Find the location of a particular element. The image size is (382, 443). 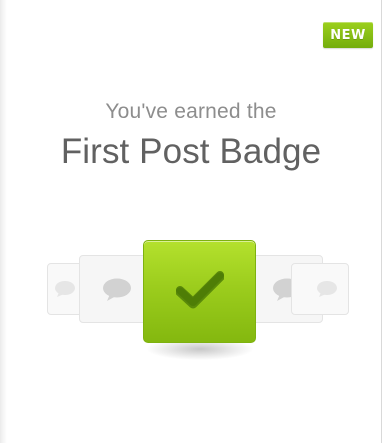

badge-card-right-back is located at coordinates (320, 289).